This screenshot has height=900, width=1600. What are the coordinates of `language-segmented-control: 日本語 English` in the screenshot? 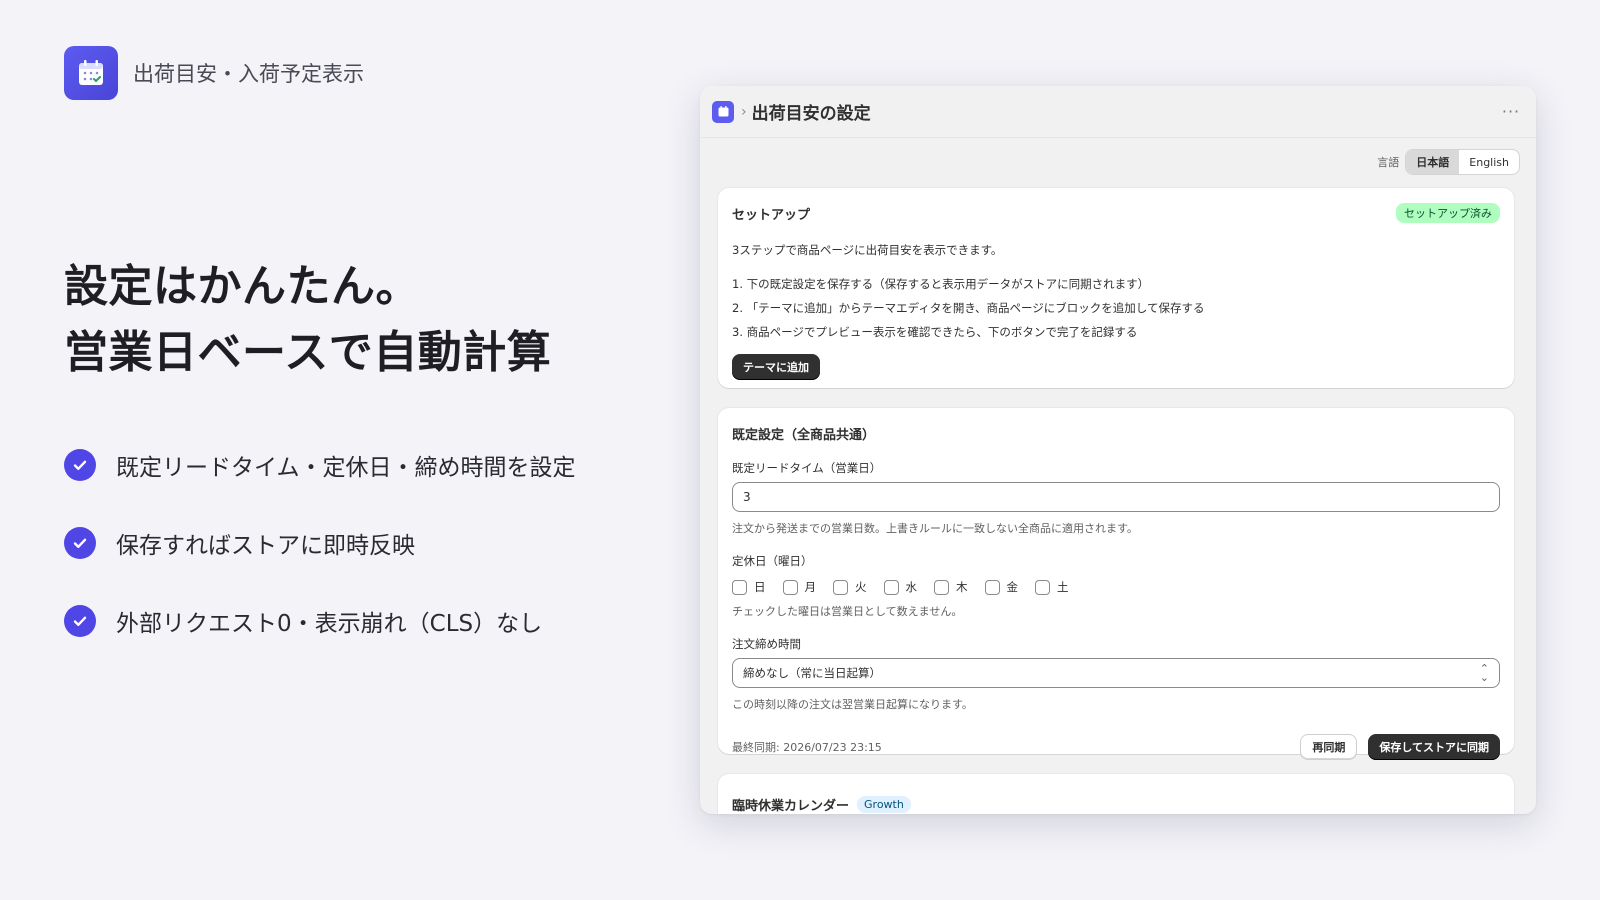 It's located at (1462, 162).